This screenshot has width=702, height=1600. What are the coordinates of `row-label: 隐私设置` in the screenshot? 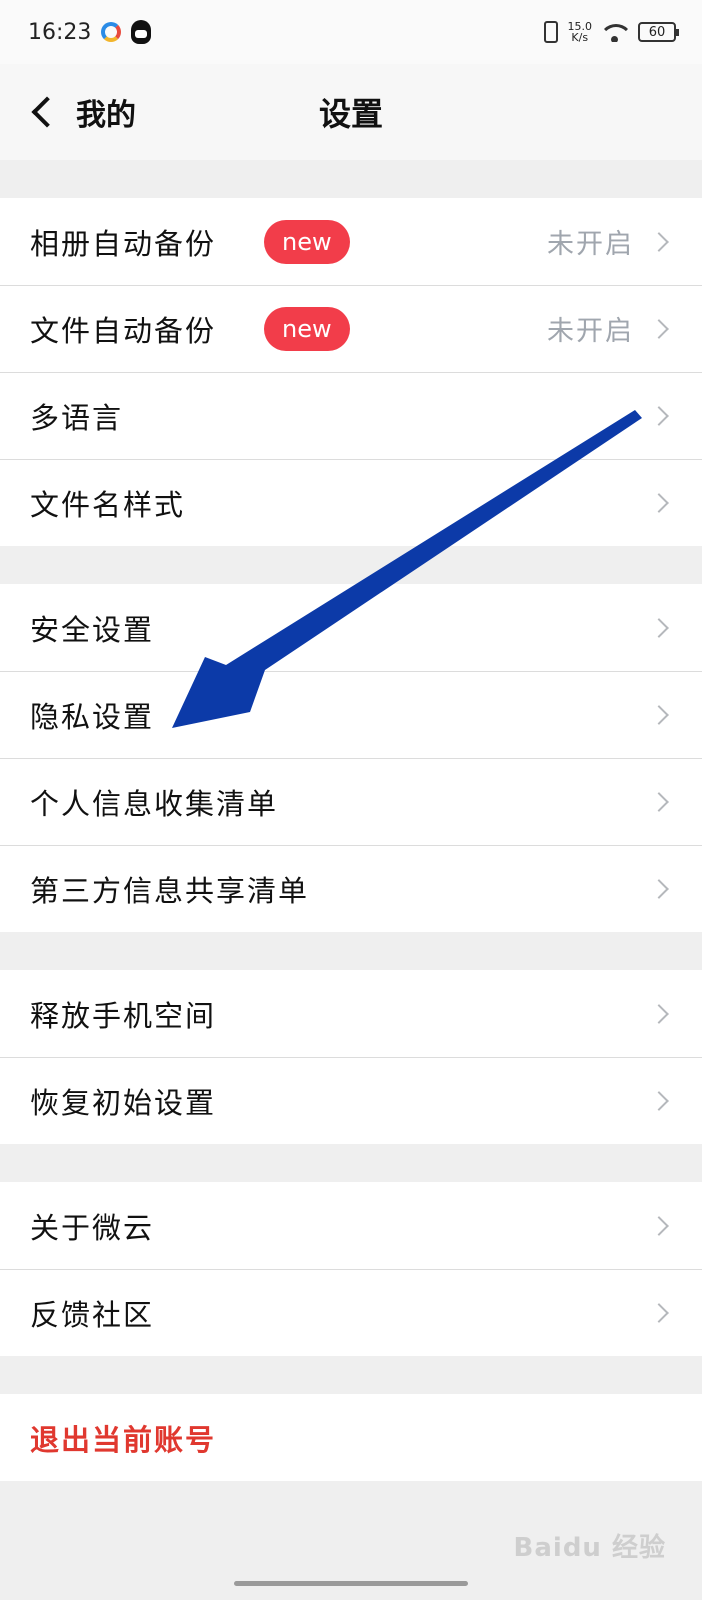 It's located at (92, 716).